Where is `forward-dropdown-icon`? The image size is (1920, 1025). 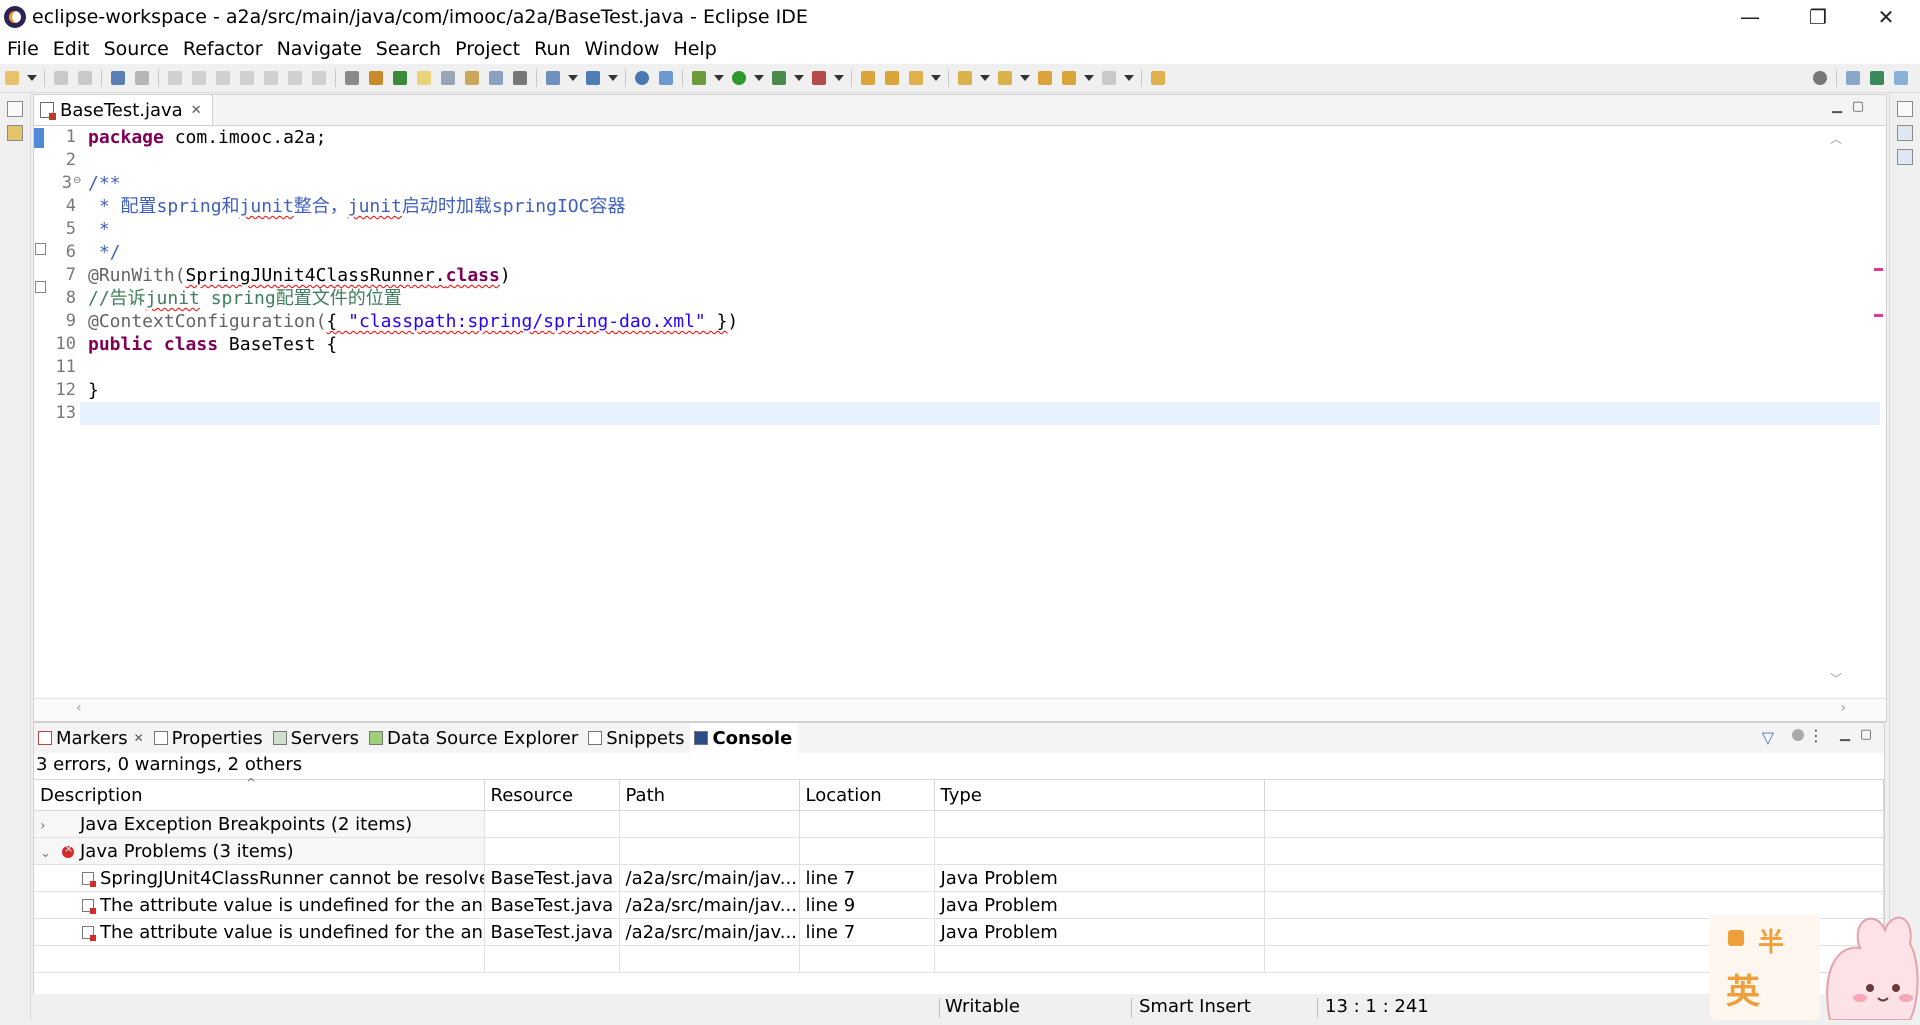
forward-dropdown-icon is located at coordinates (1129, 78).